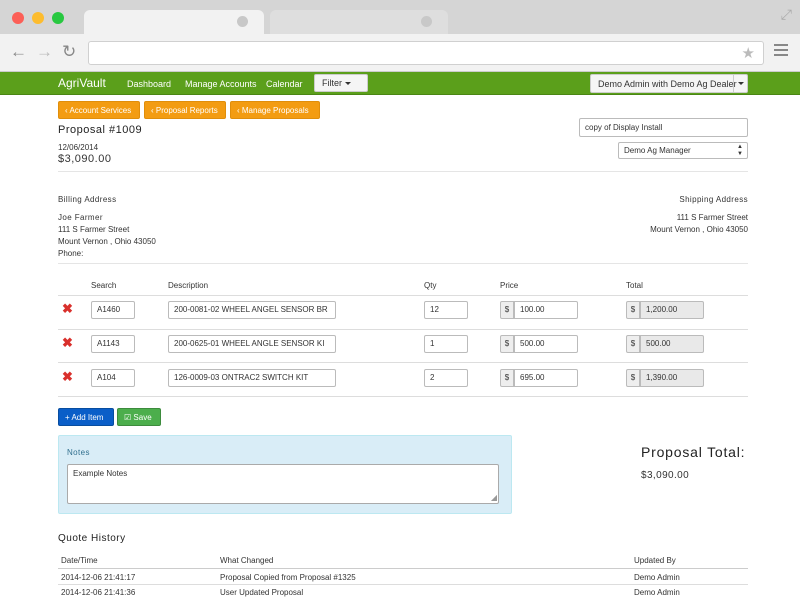  I want to click on col-header-total: Total, so click(634, 285).